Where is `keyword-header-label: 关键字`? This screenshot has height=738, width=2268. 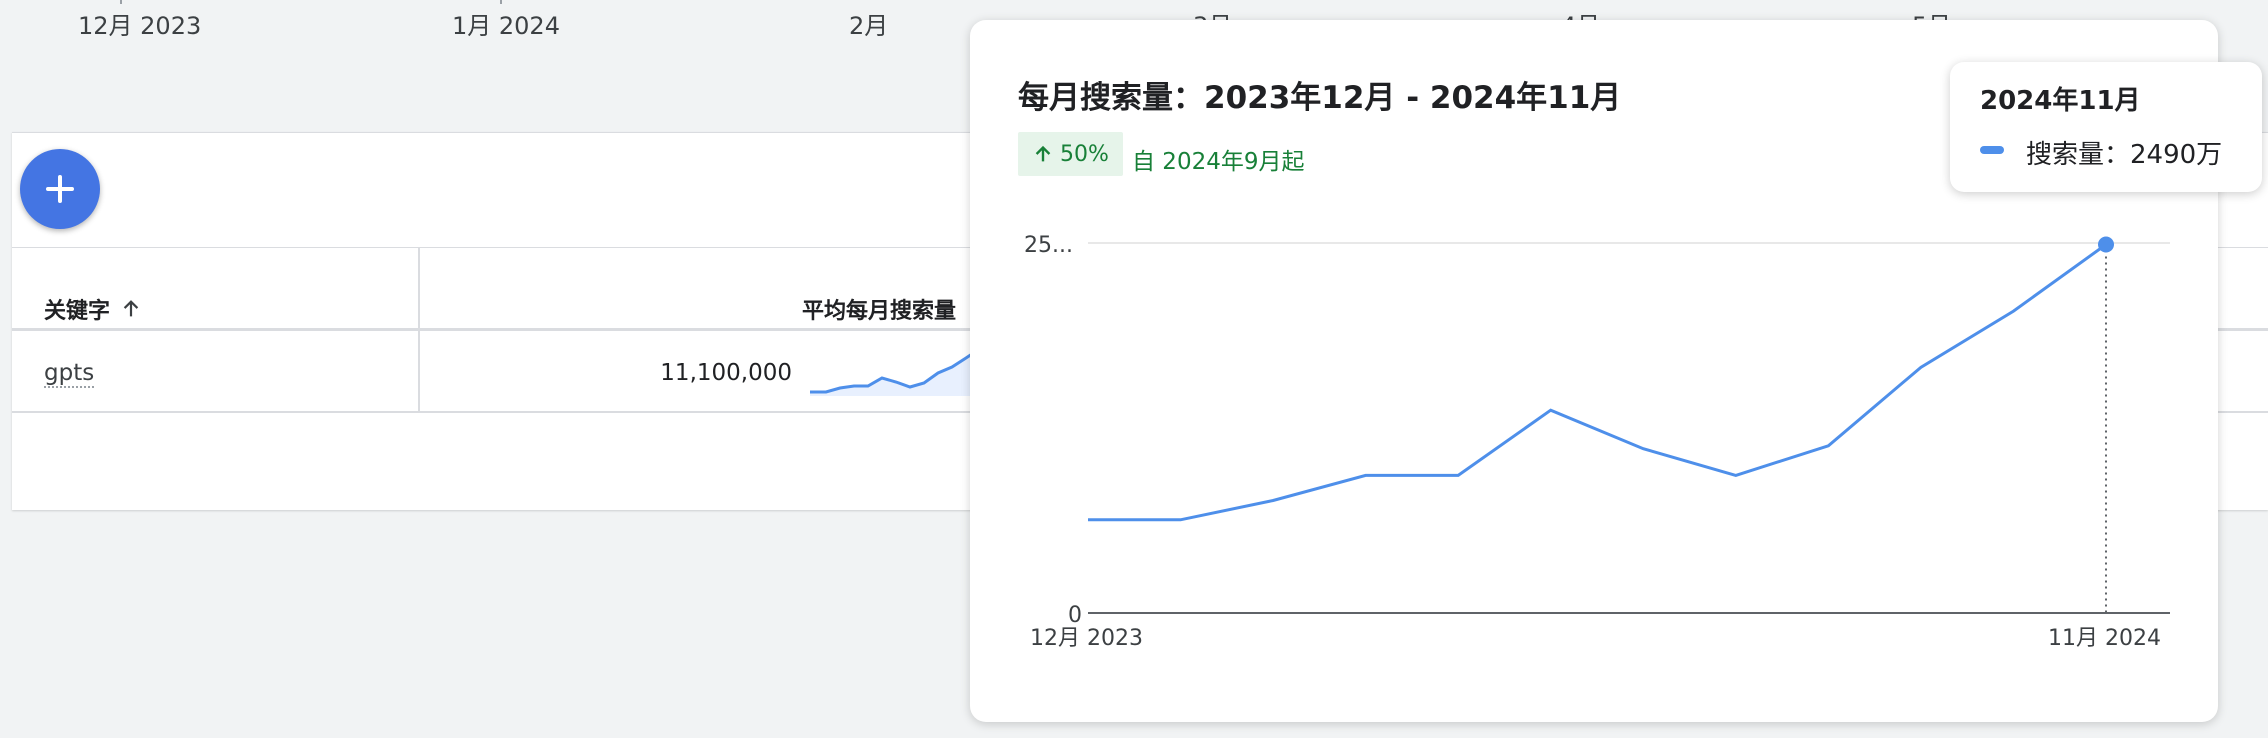 keyword-header-label: 关键字 is located at coordinates (77, 311).